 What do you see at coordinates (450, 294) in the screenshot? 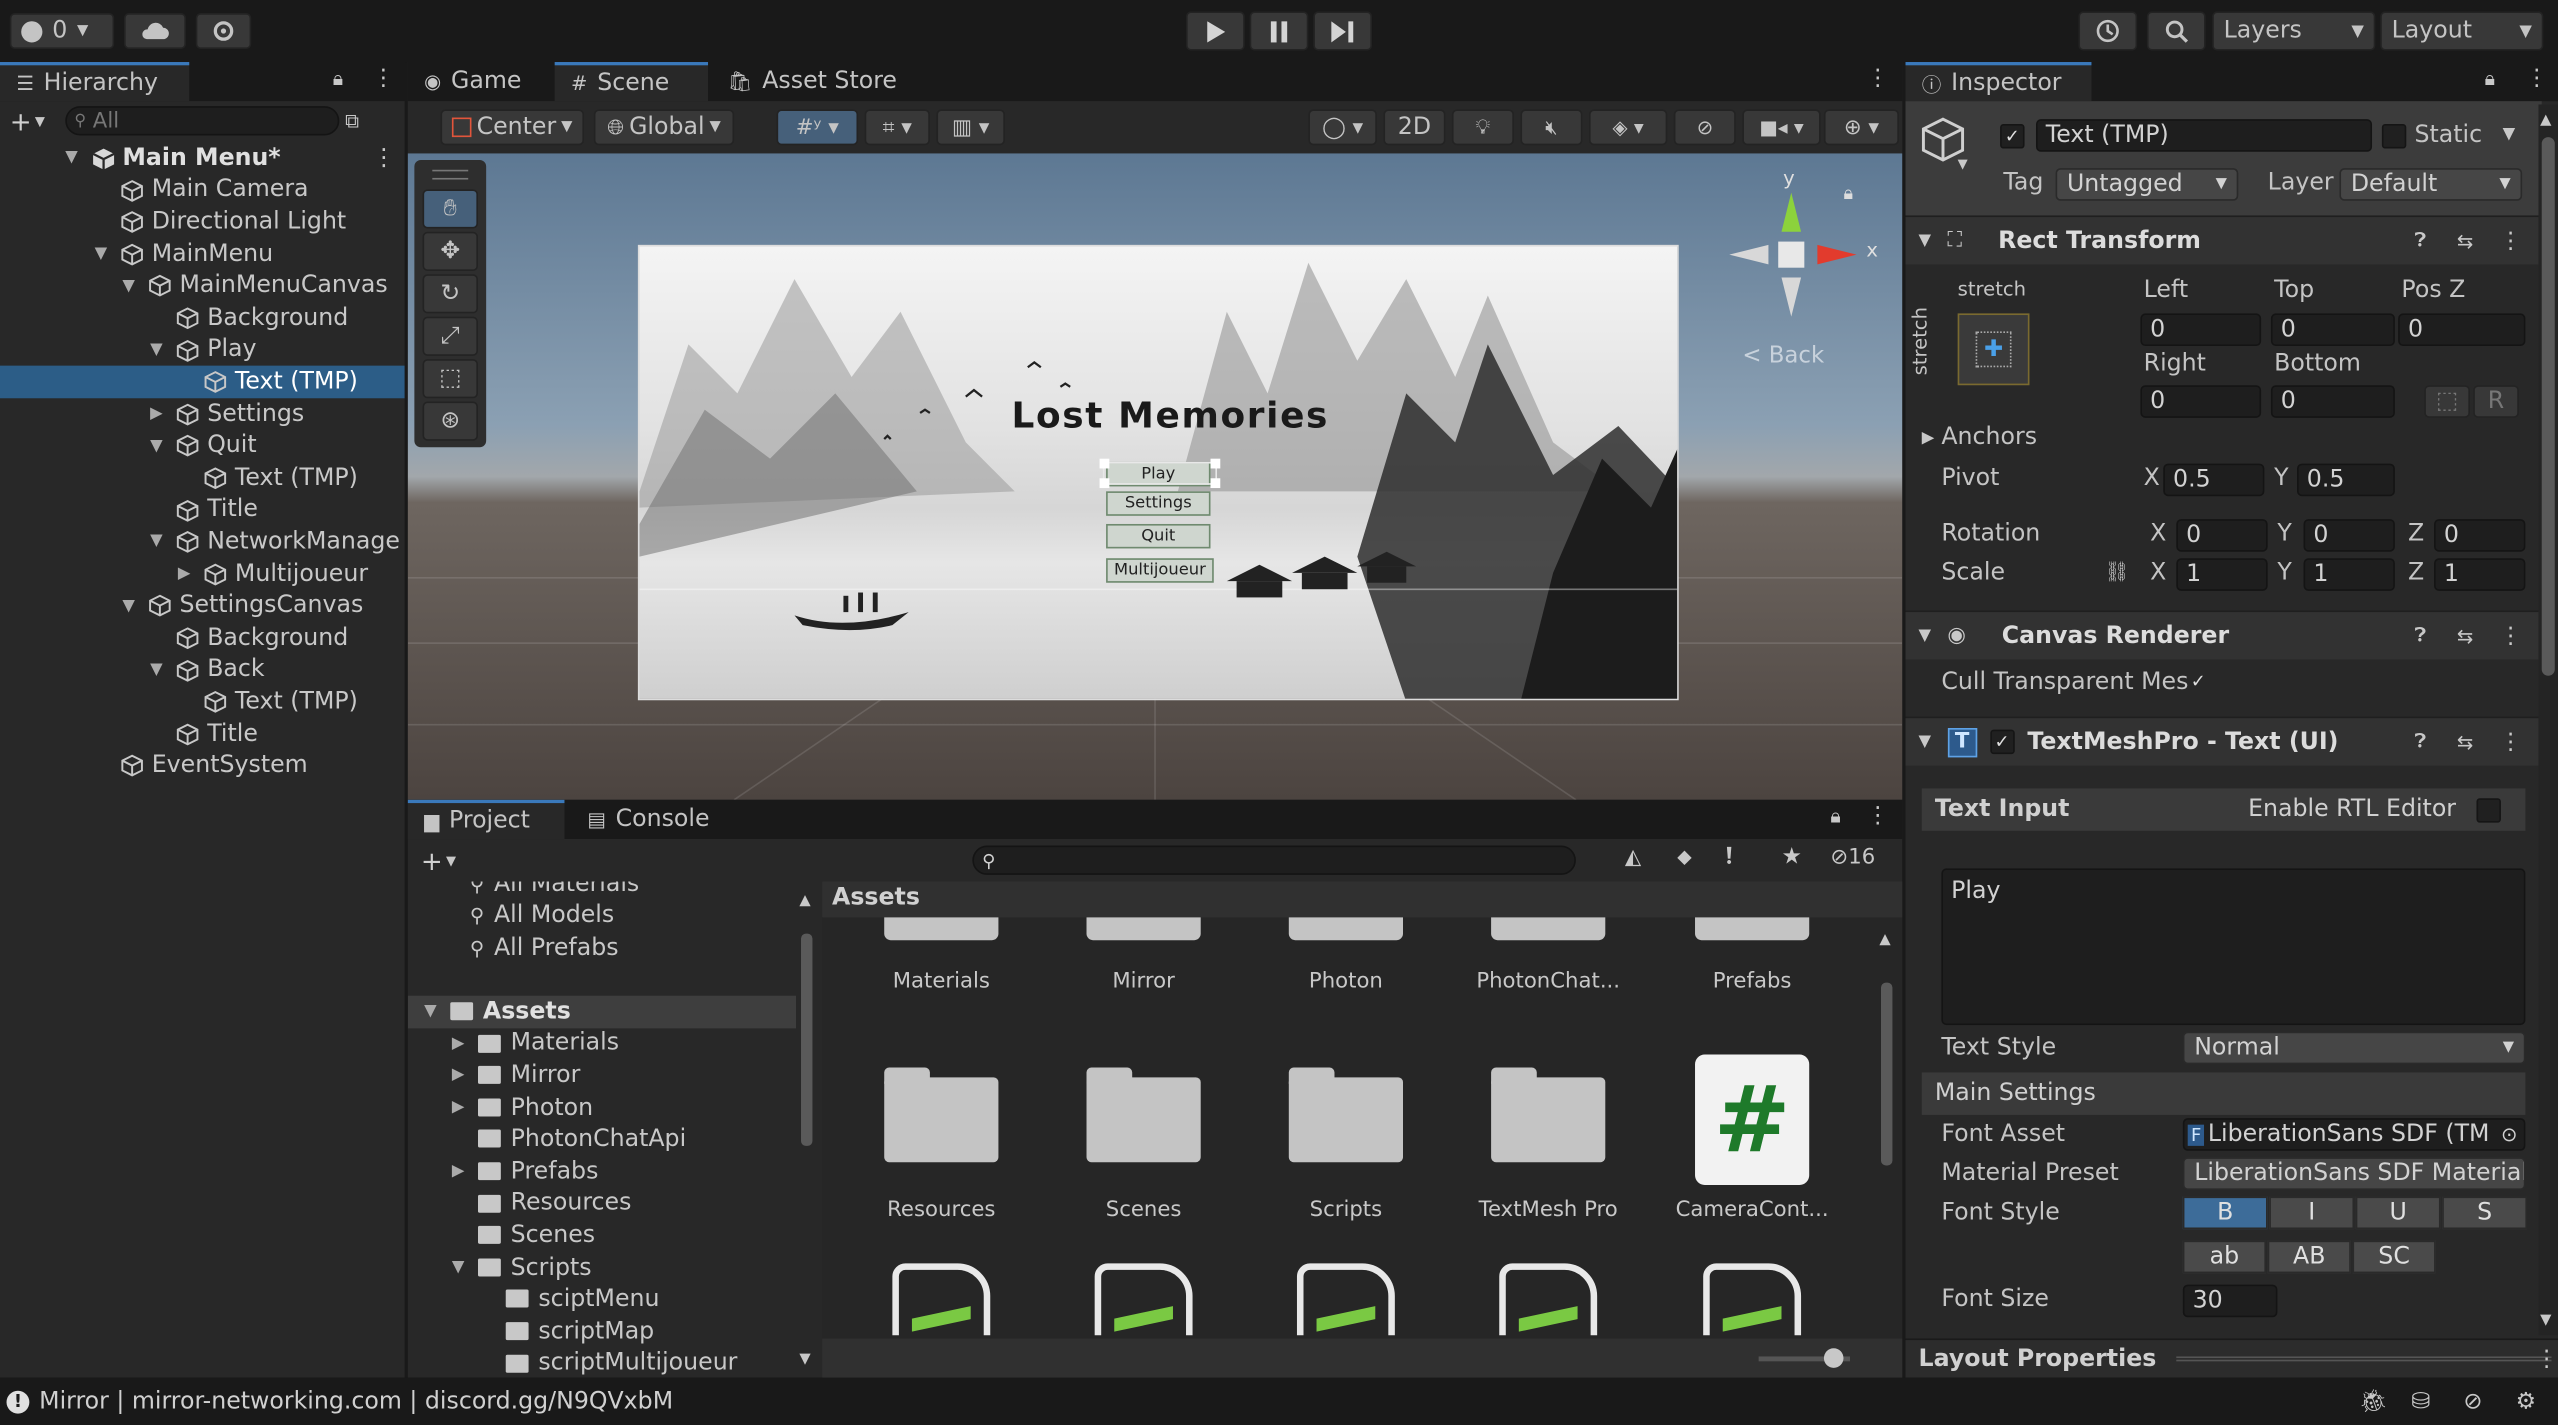
I see `rotate-tool-button: ↻` at bounding box center [450, 294].